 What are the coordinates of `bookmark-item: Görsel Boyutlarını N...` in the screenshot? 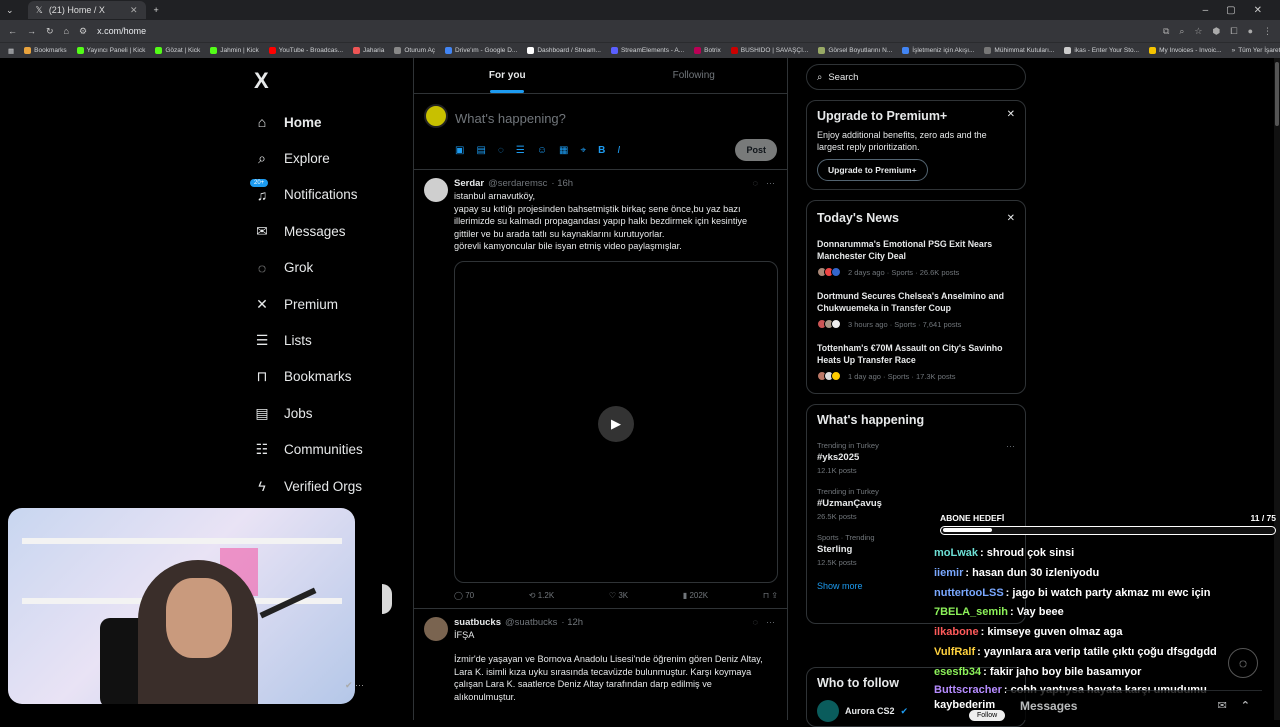 It's located at (855, 50).